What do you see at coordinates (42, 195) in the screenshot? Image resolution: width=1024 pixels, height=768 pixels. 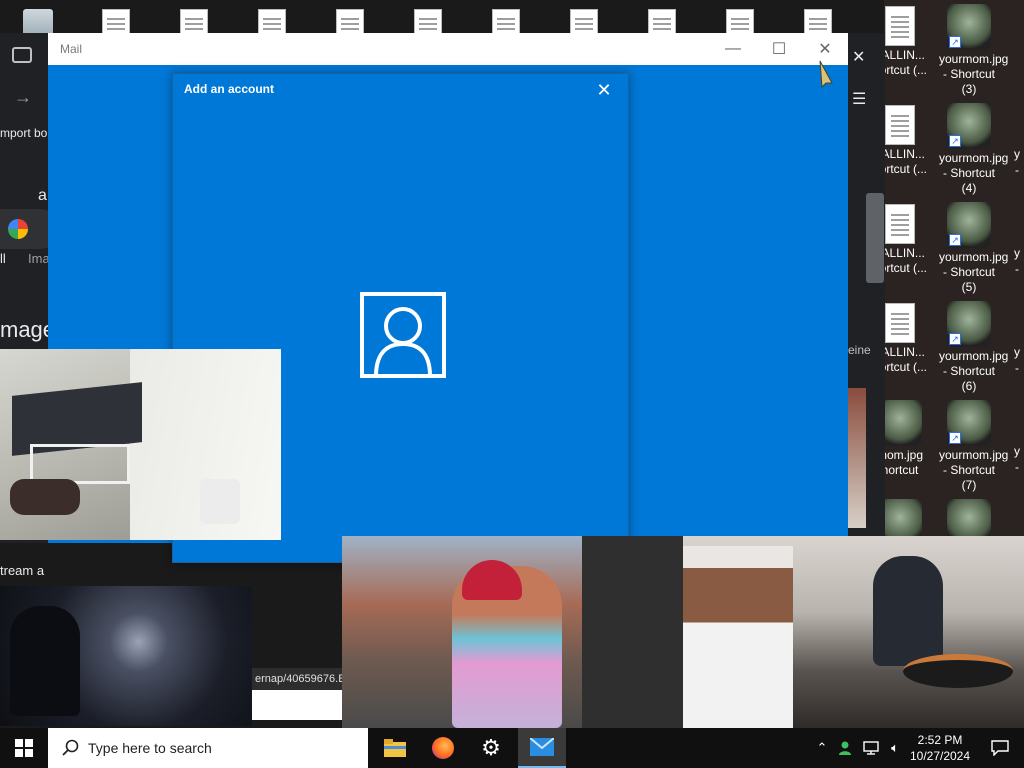 I see `search-query-text: a` at bounding box center [42, 195].